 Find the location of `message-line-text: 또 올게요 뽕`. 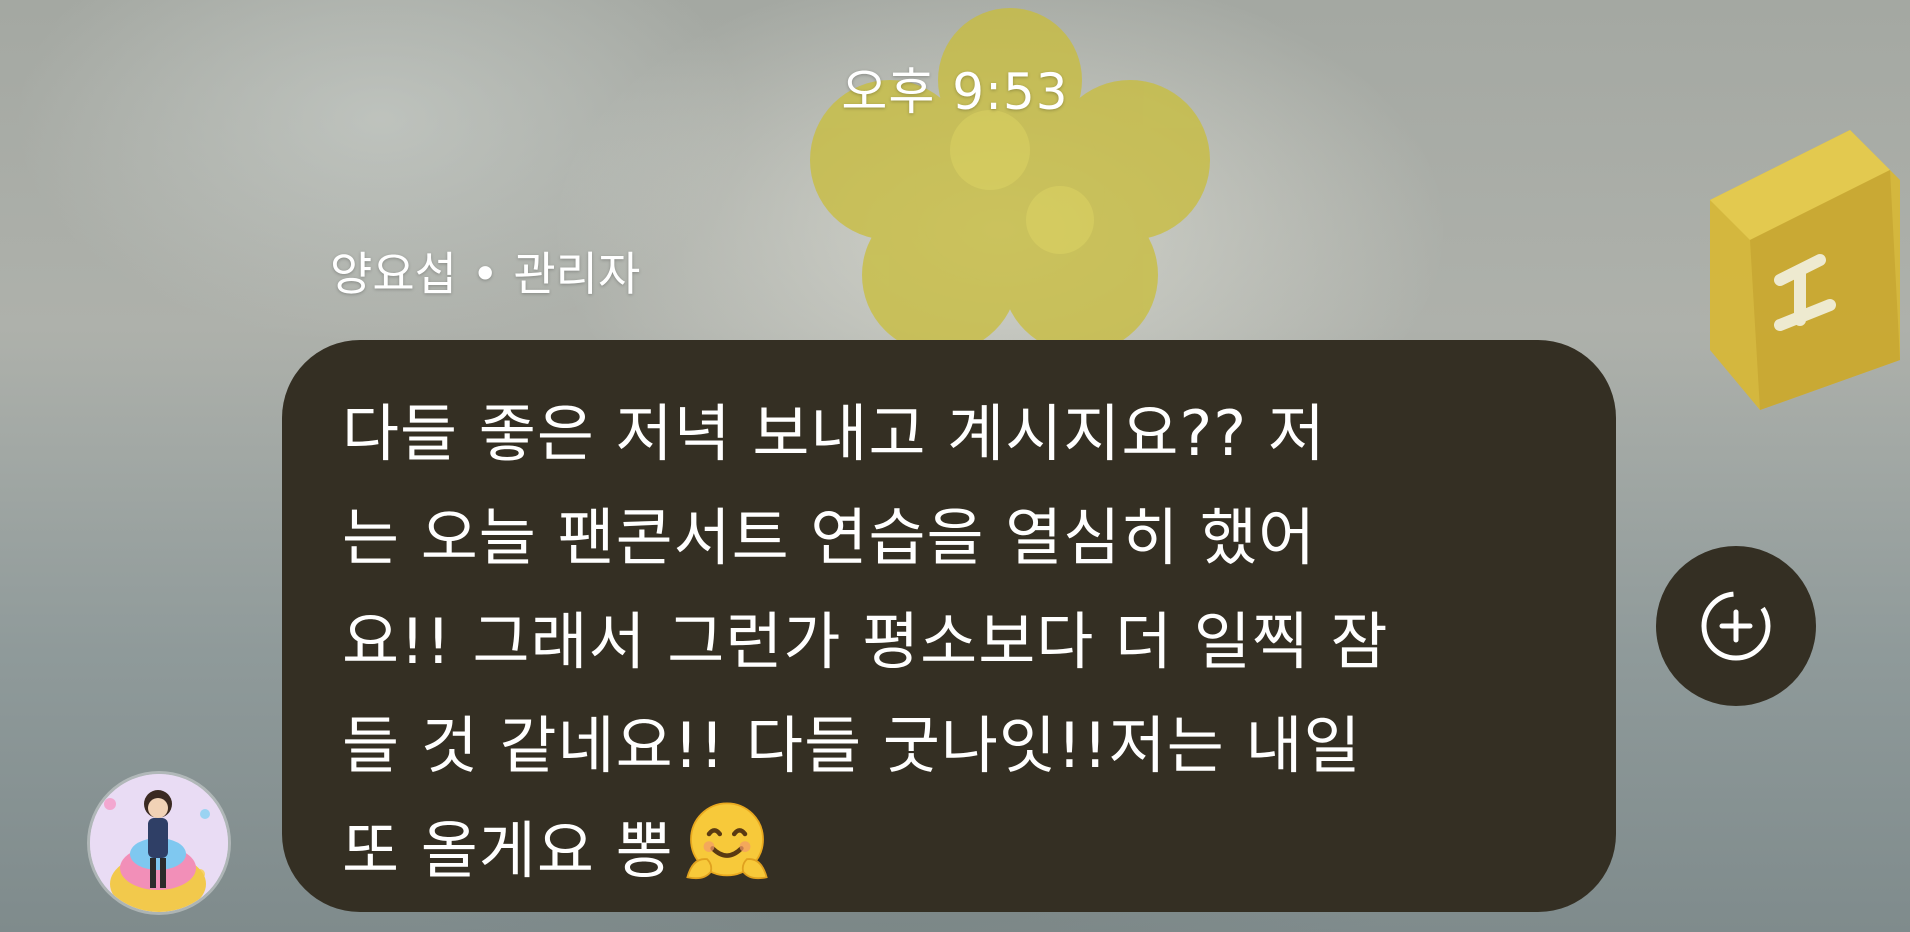

message-line-text: 또 올게요 뽕 is located at coordinates (508, 850).